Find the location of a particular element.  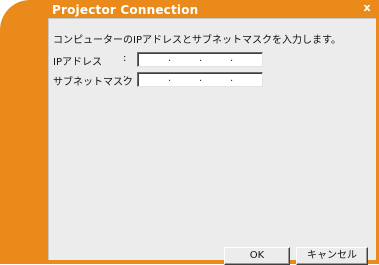

ip-address-input: . . . is located at coordinates (200, 59).